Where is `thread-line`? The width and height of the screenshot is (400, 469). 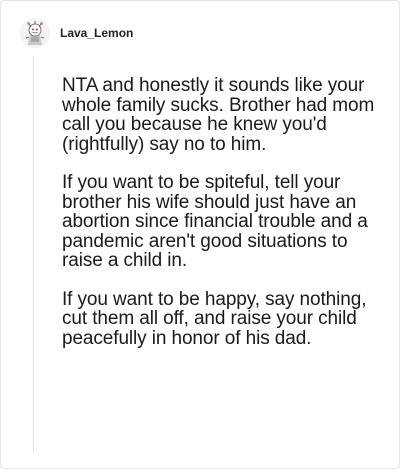
thread-line is located at coordinates (33, 254).